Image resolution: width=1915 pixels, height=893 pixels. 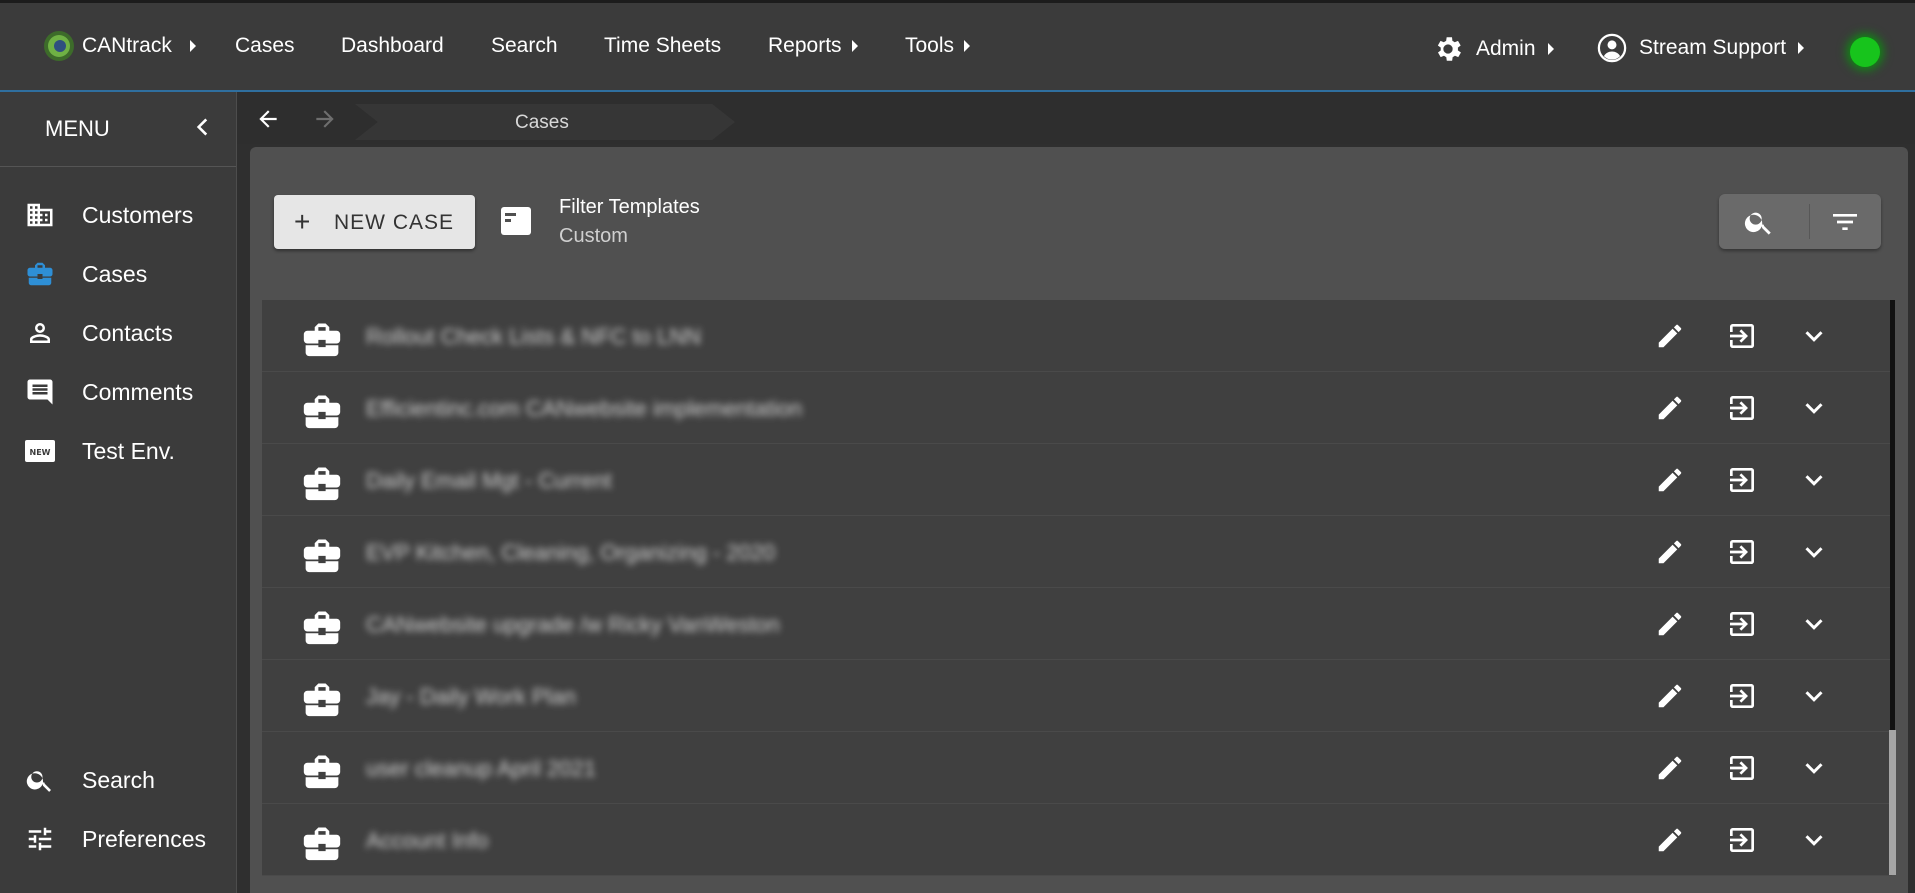 I want to click on brand-name: CANtrack, so click(x=127, y=45).